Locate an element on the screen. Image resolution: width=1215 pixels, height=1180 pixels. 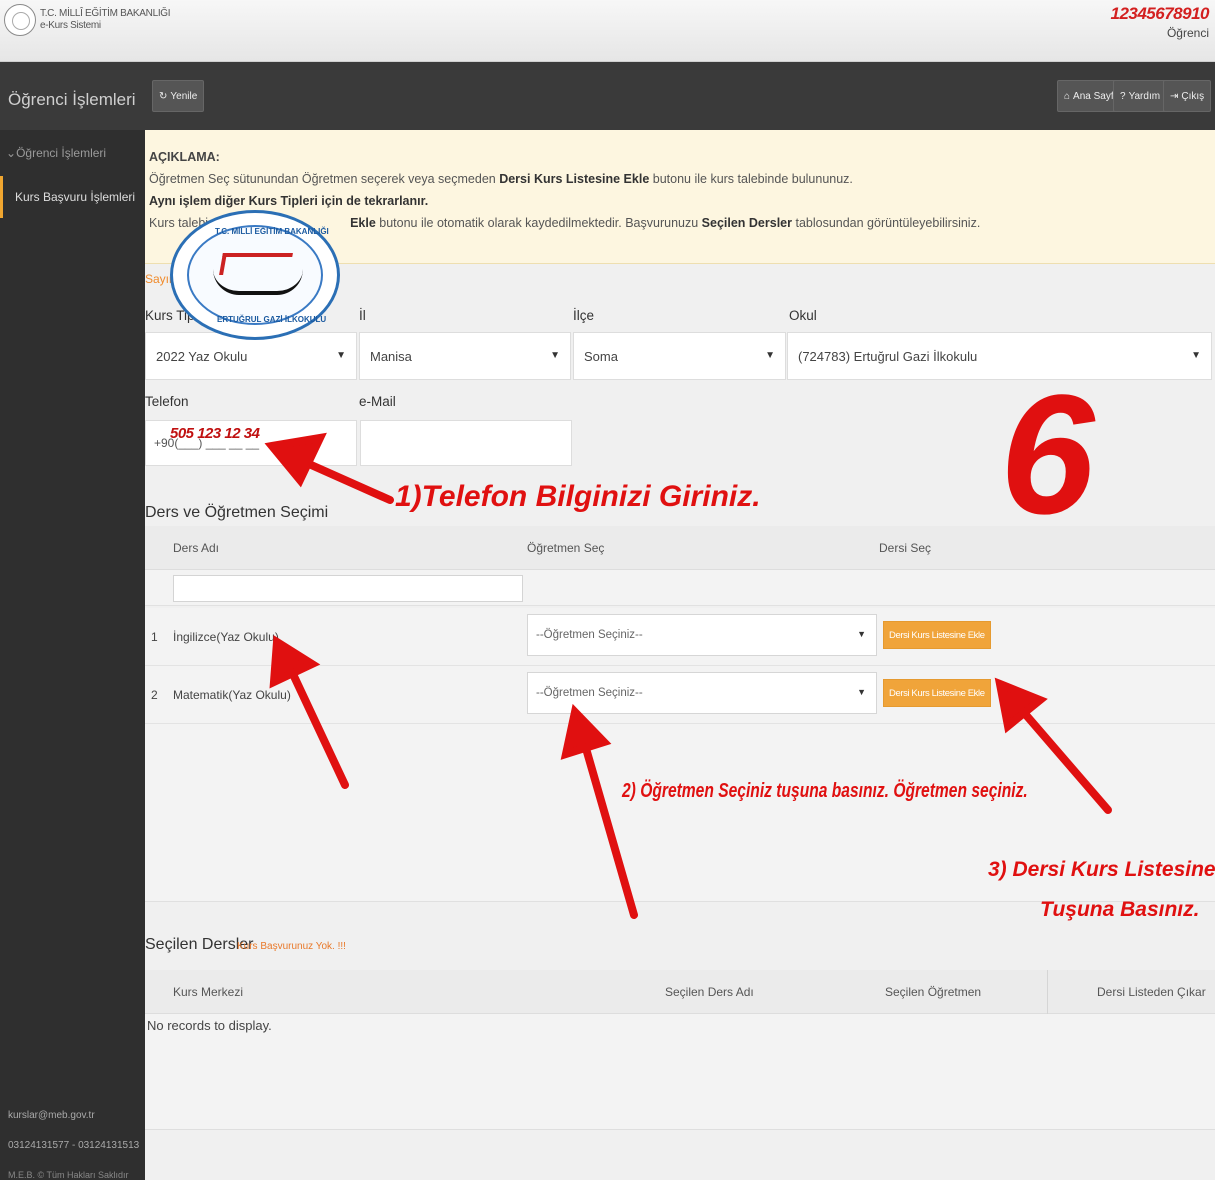
column-header-ogretmen-sec: Öğretmen Seç is located at coordinates (565, 548).